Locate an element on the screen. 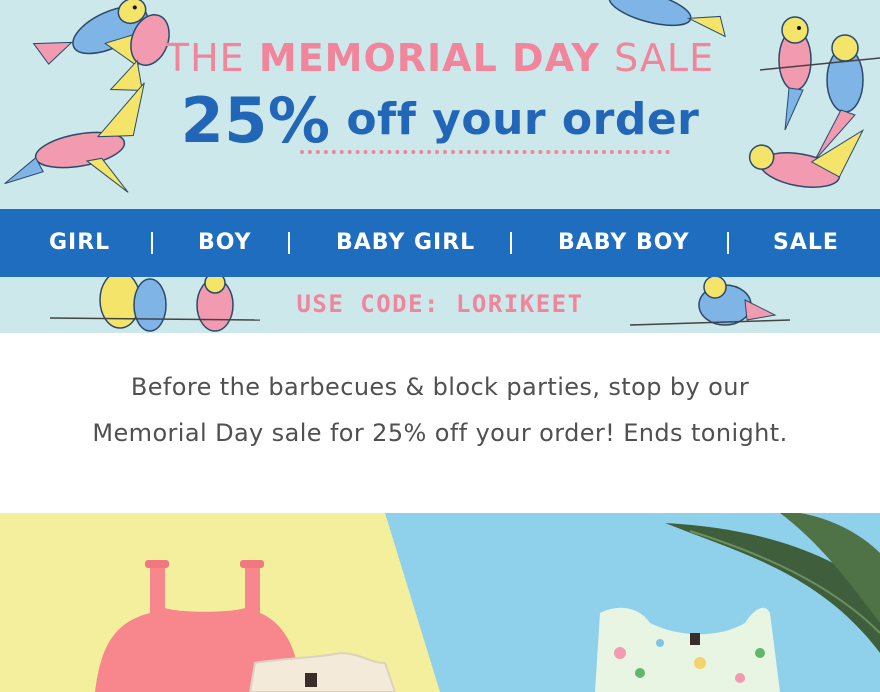  discount-headline: 25% off your order is located at coordinates (440, 120).